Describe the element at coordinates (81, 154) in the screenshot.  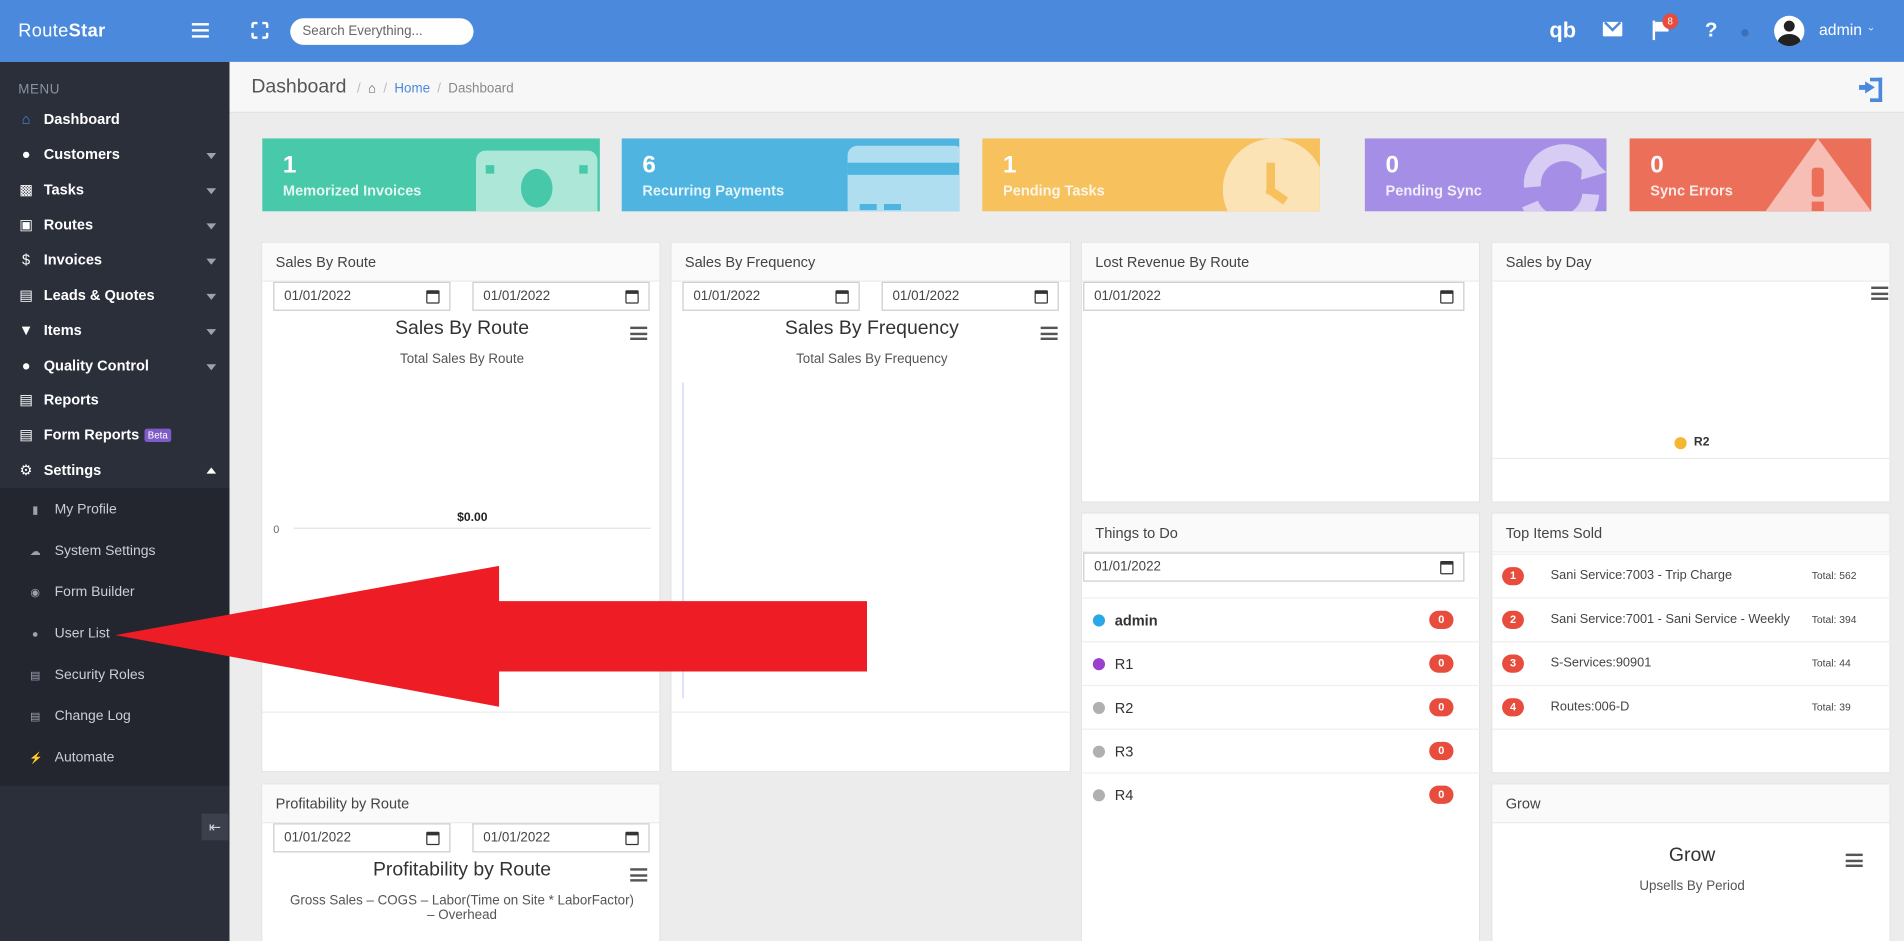
I see `sidebar-item-label: Customers` at that location.